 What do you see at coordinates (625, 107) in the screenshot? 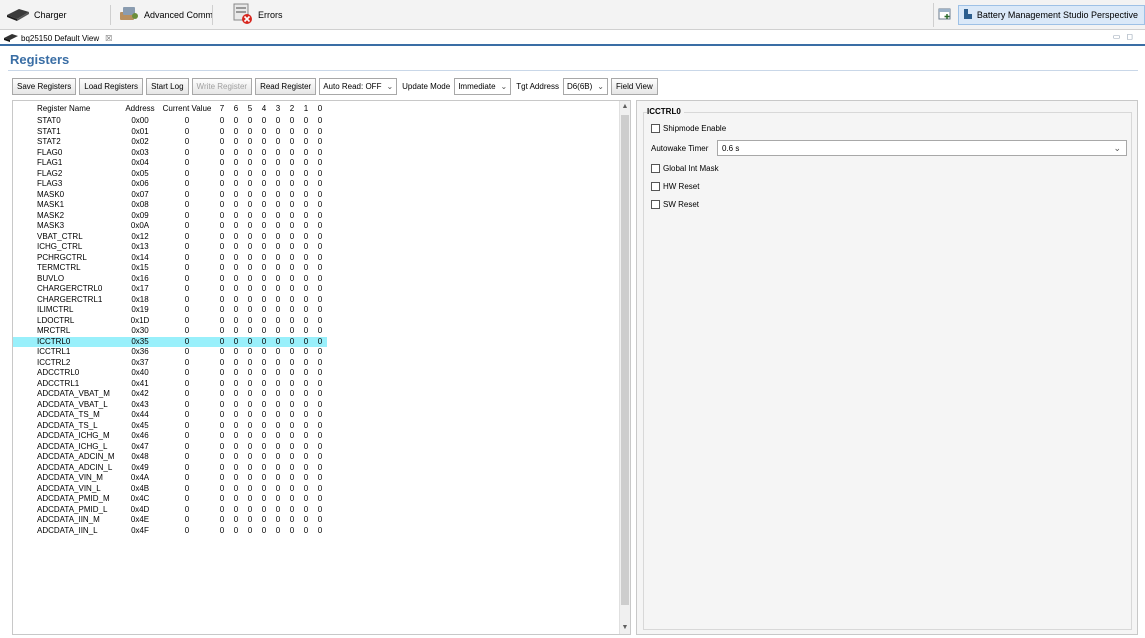
I see `scroll-up-icon: ▲` at bounding box center [625, 107].